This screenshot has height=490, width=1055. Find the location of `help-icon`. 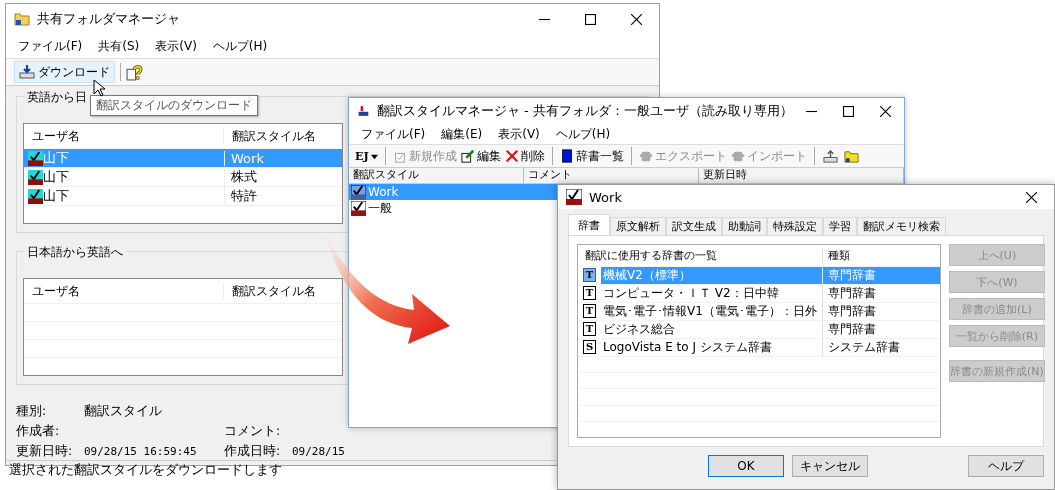

help-icon is located at coordinates (134, 72).